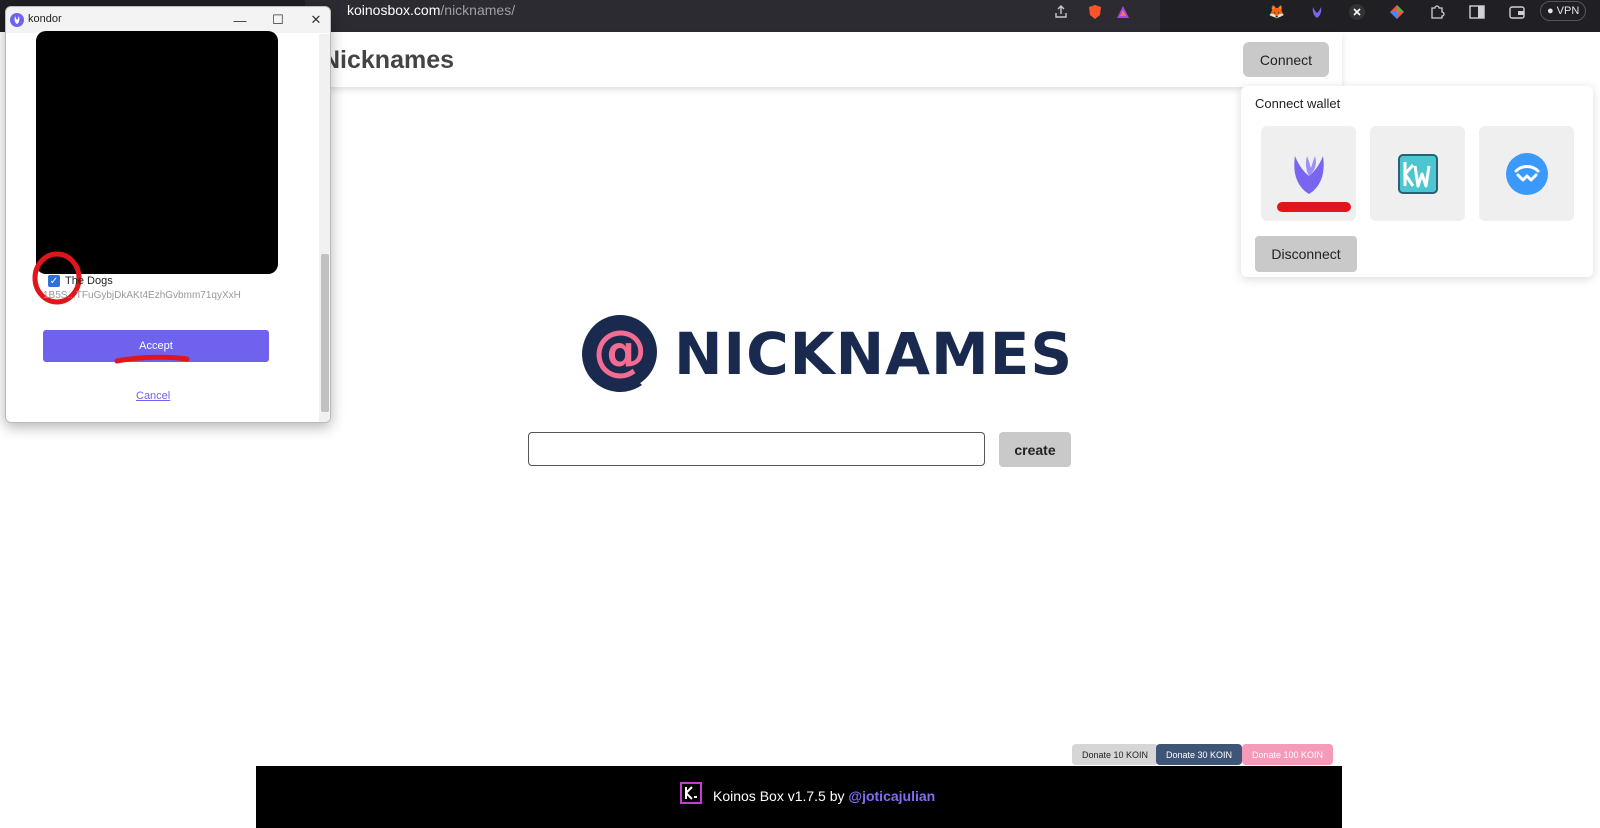 This screenshot has height=828, width=1600. What do you see at coordinates (431, 10) in the screenshot?
I see `url-text: koinosbox.com/nicknames/` at bounding box center [431, 10].